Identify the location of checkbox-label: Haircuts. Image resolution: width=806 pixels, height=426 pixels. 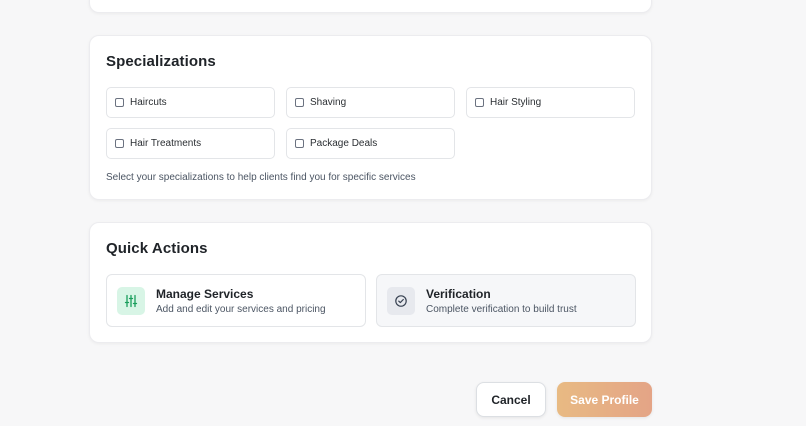
(148, 102).